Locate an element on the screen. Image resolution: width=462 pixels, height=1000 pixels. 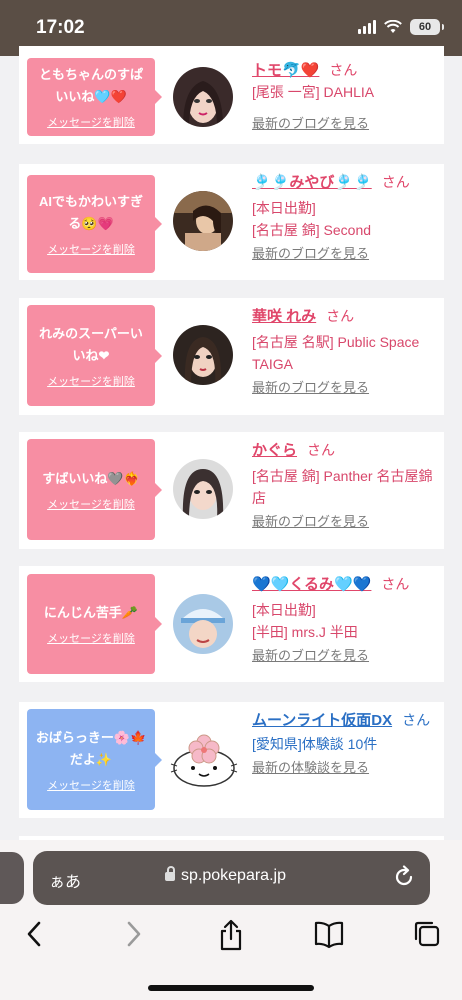
status-icons: 60 is located at coordinates (401, 27).